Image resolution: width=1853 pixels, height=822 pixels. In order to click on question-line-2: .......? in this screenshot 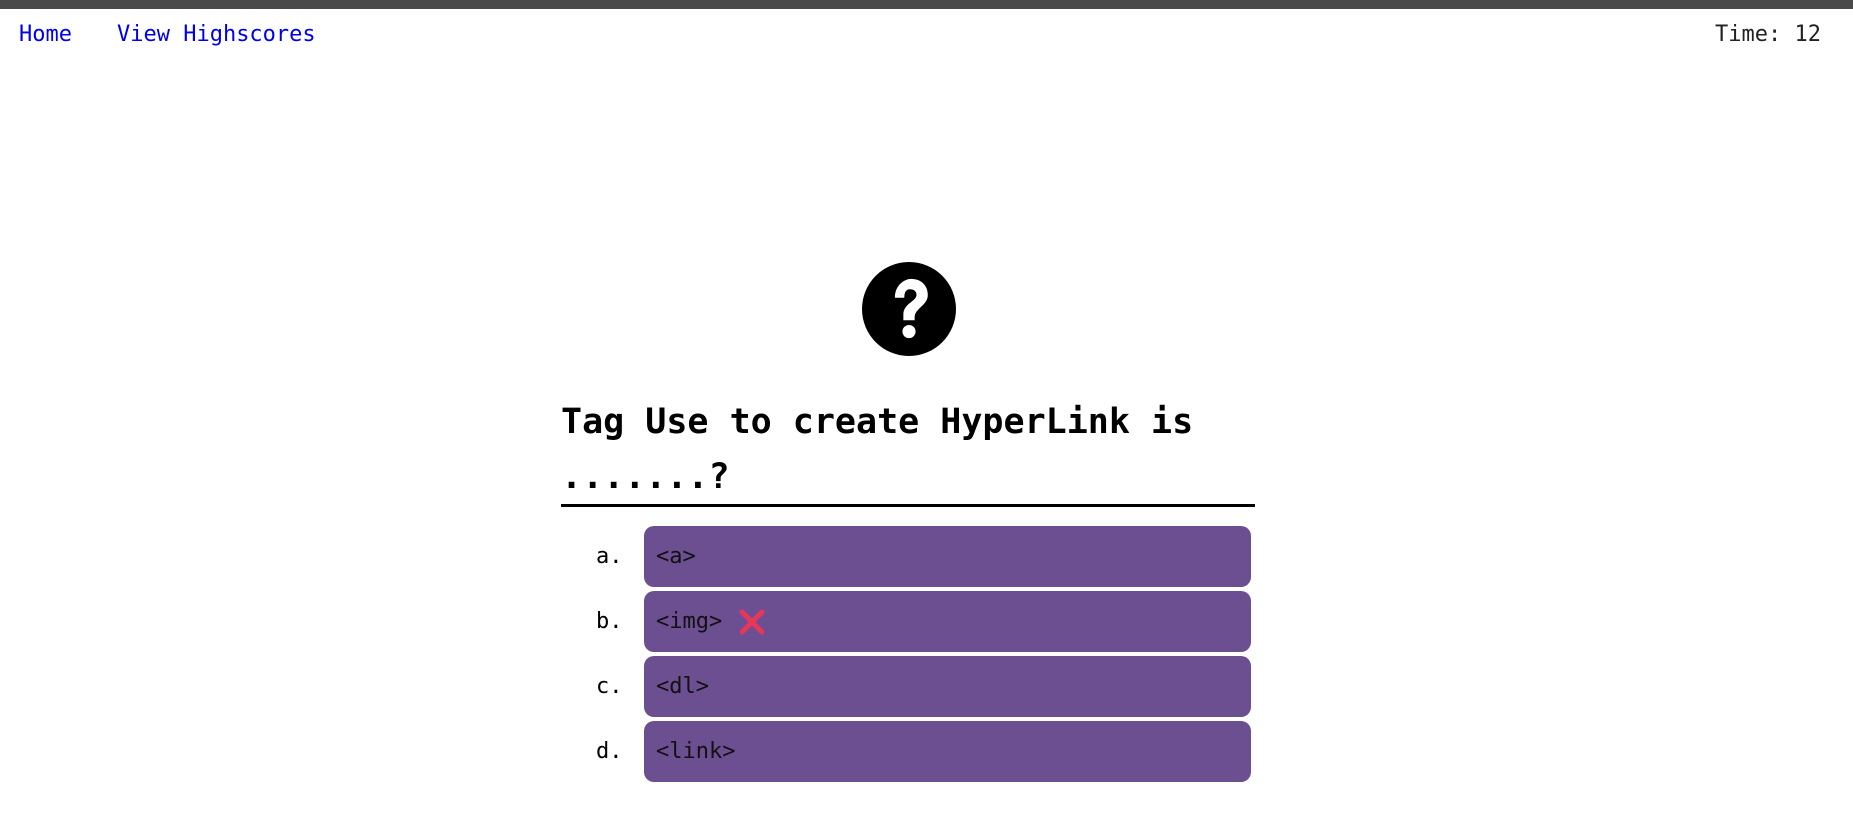, I will do `click(645, 477)`.